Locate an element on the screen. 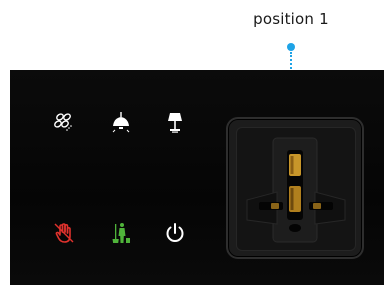 This screenshot has height=285, width=384. socket-face is located at coordinates (296, 189).